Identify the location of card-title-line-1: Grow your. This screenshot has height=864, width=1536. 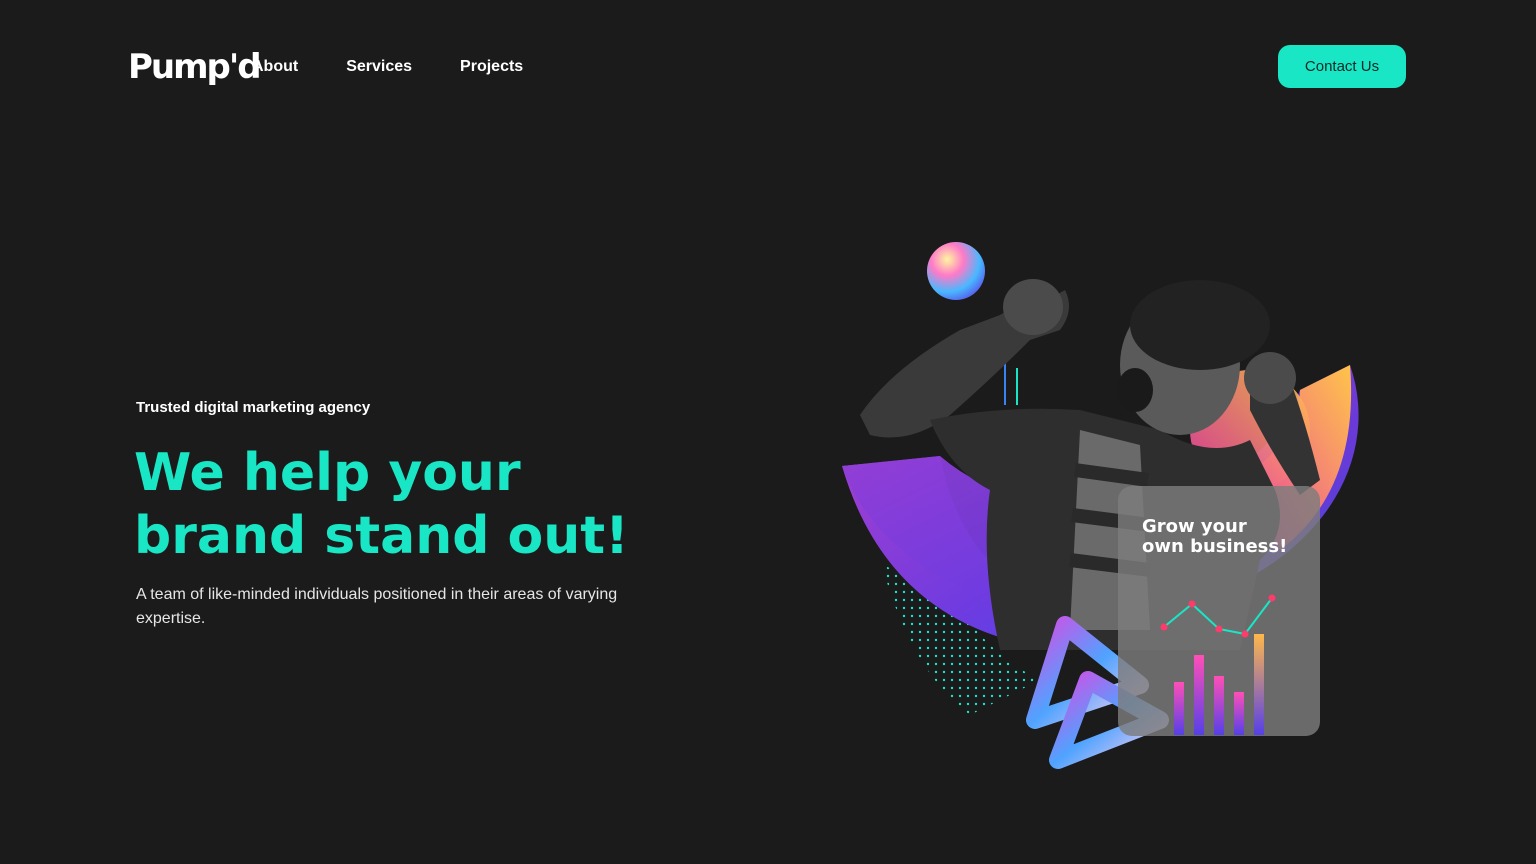
(1194, 526).